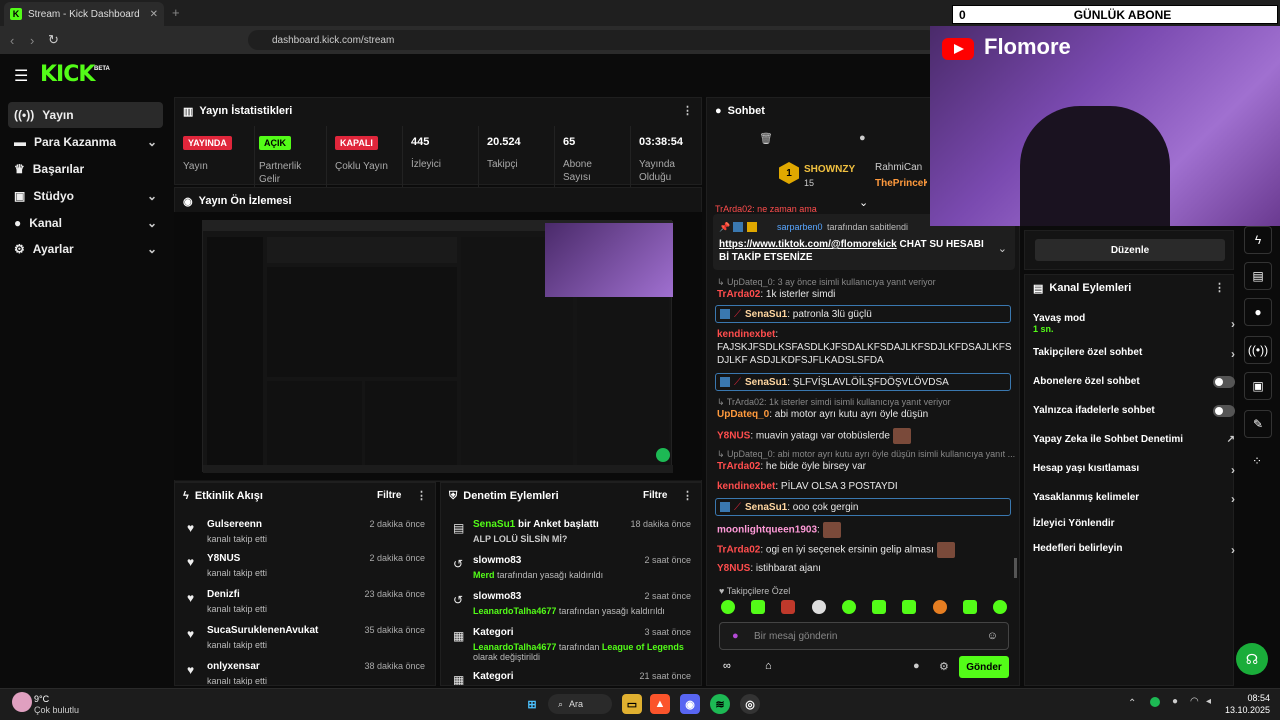 The image size is (1280, 720). I want to click on chevron-down-icon: ⌄, so click(1002, 248).